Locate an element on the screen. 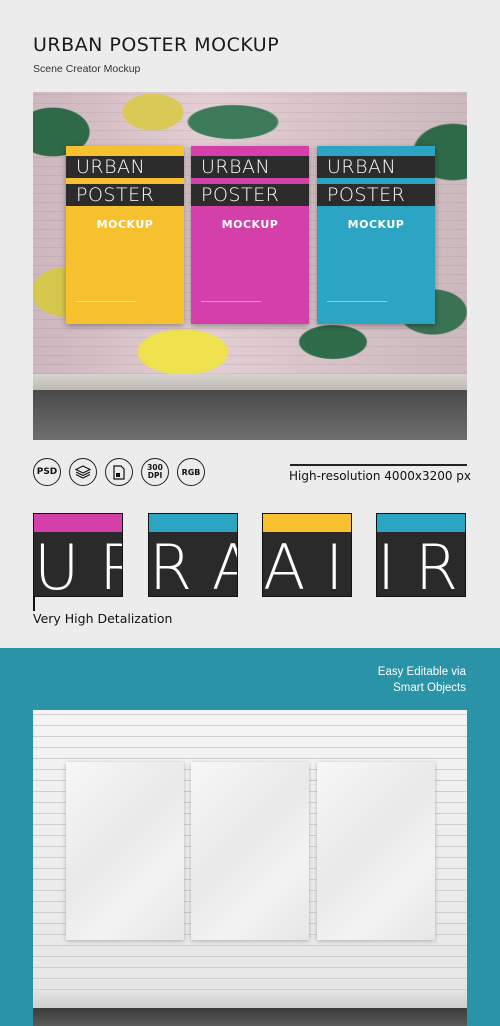 The height and width of the screenshot is (1026, 500). detail-label: Very High Detalization is located at coordinates (103, 618).